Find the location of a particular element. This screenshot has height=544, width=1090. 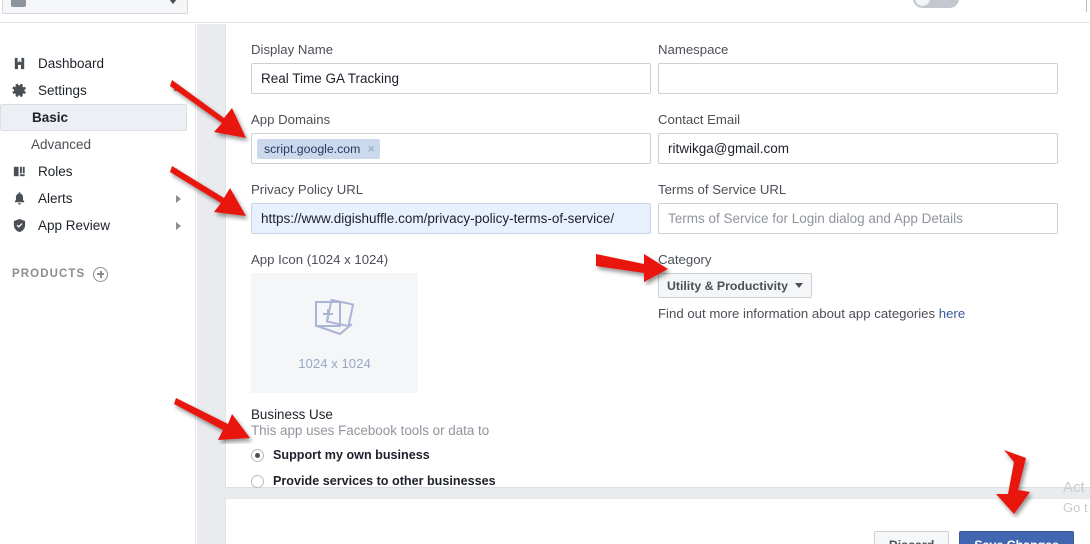

sidebar-item-app-review: App Review is located at coordinates (97, 225).